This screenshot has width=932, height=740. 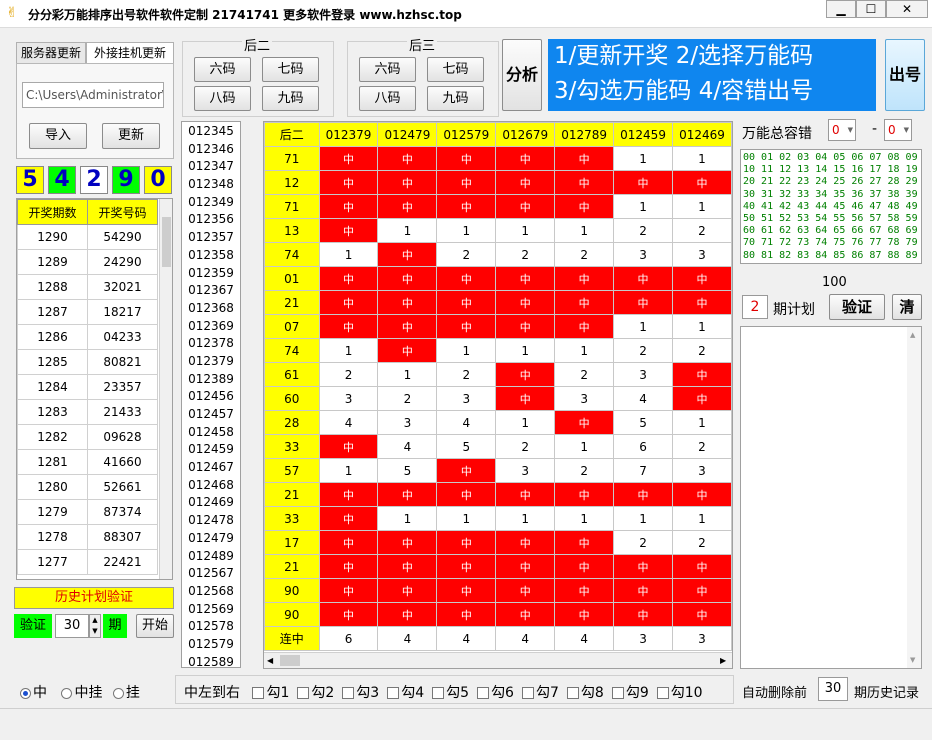 What do you see at coordinates (211, 150) in the screenshot?
I see `combination-item: 012346` at bounding box center [211, 150].